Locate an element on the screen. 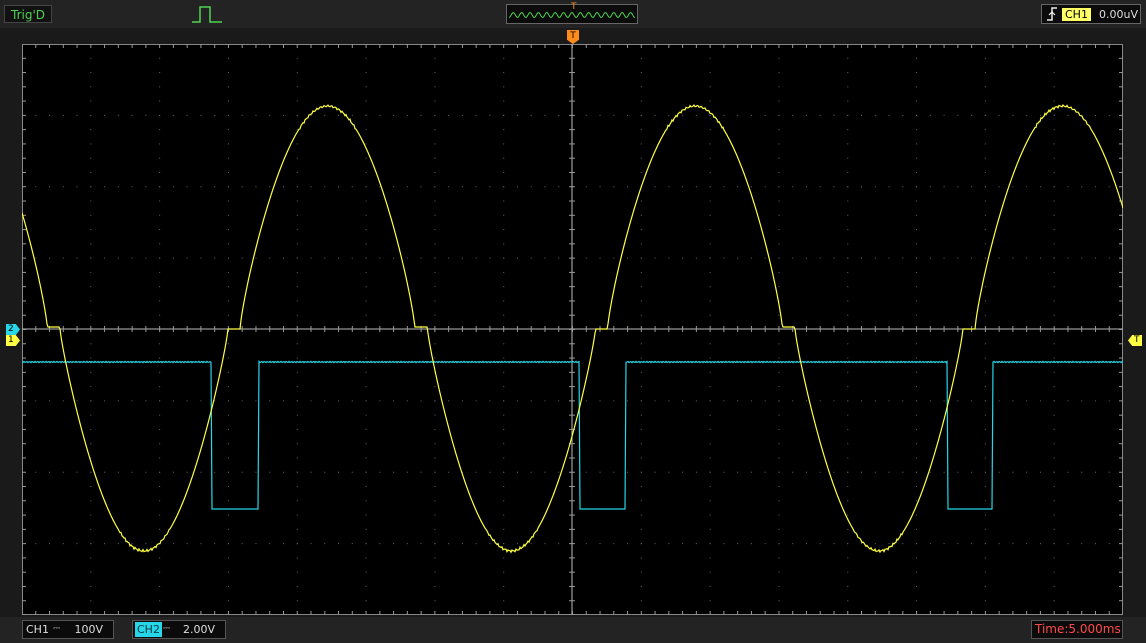 This screenshot has width=1146, height=643. ch2-ground-marker: 2 is located at coordinates (13, 329).